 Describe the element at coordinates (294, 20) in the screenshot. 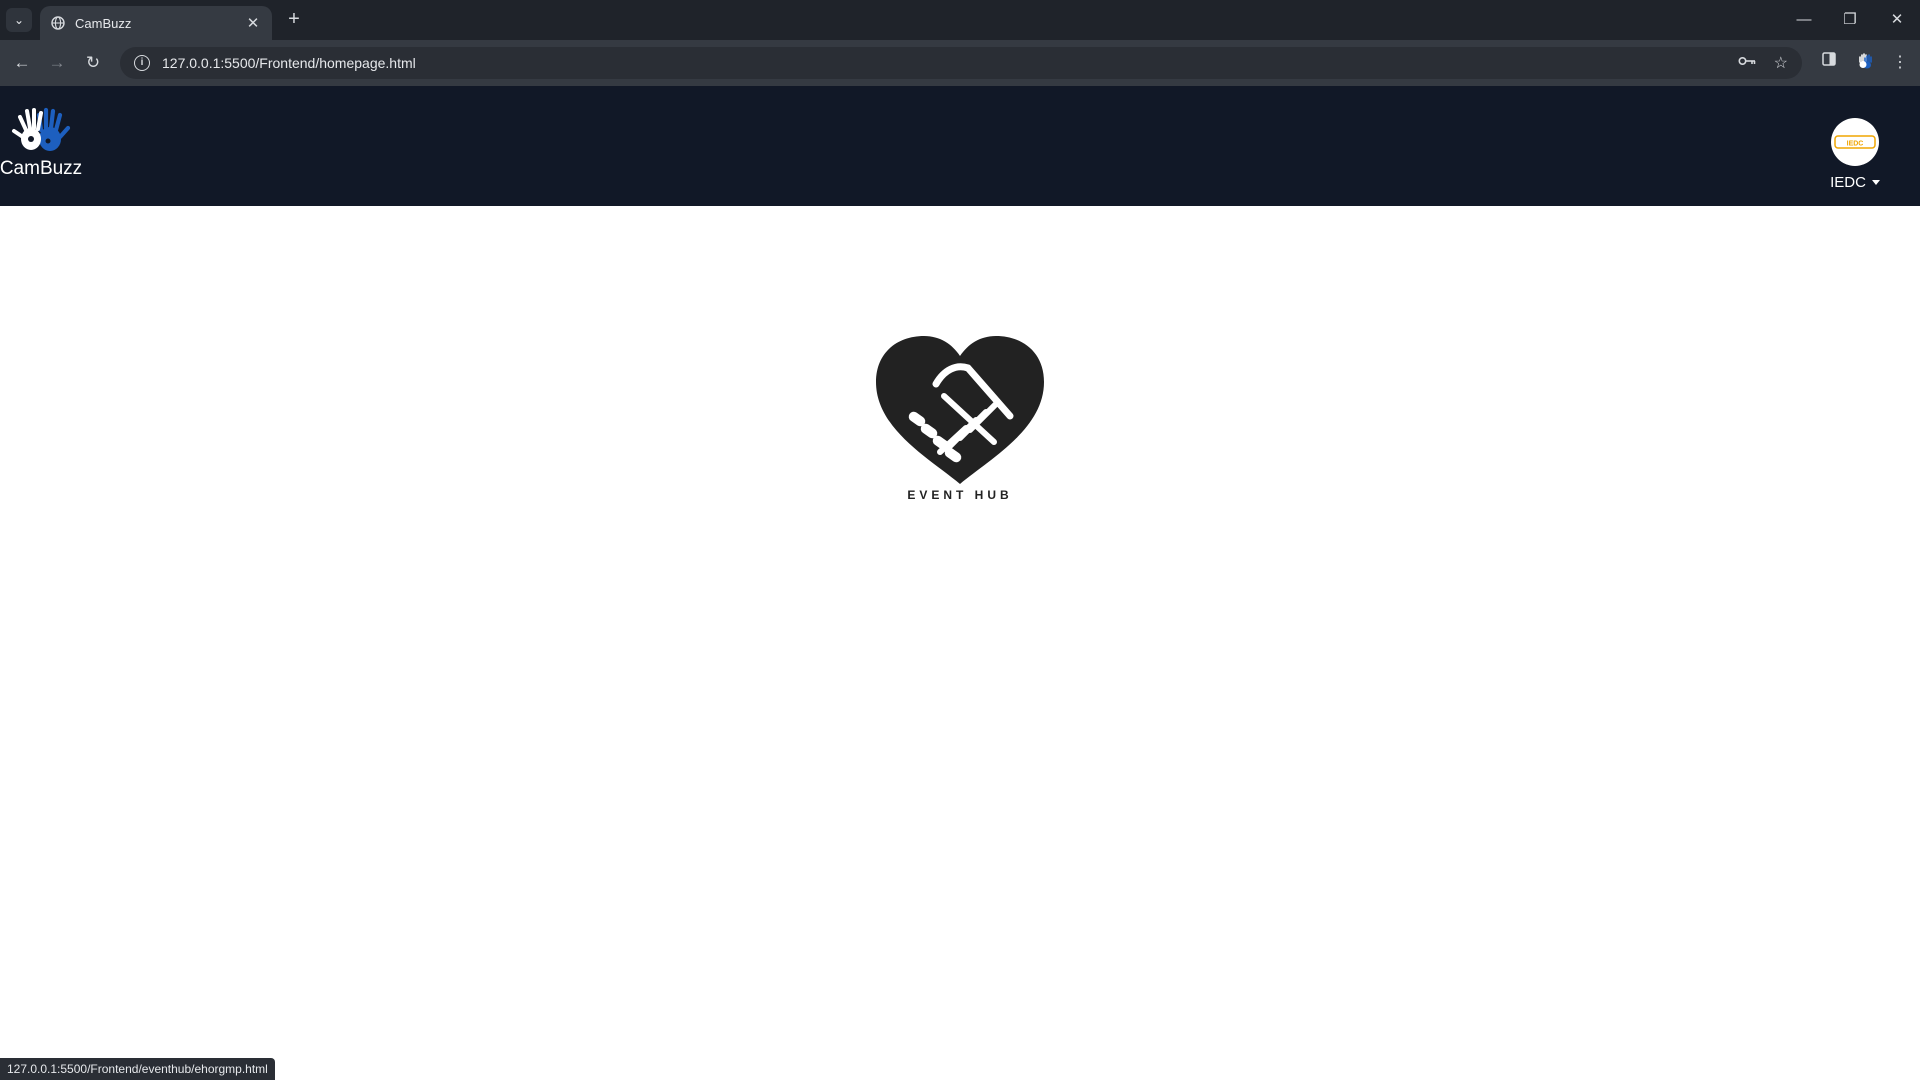

I see `new-tab-icon: +` at that location.